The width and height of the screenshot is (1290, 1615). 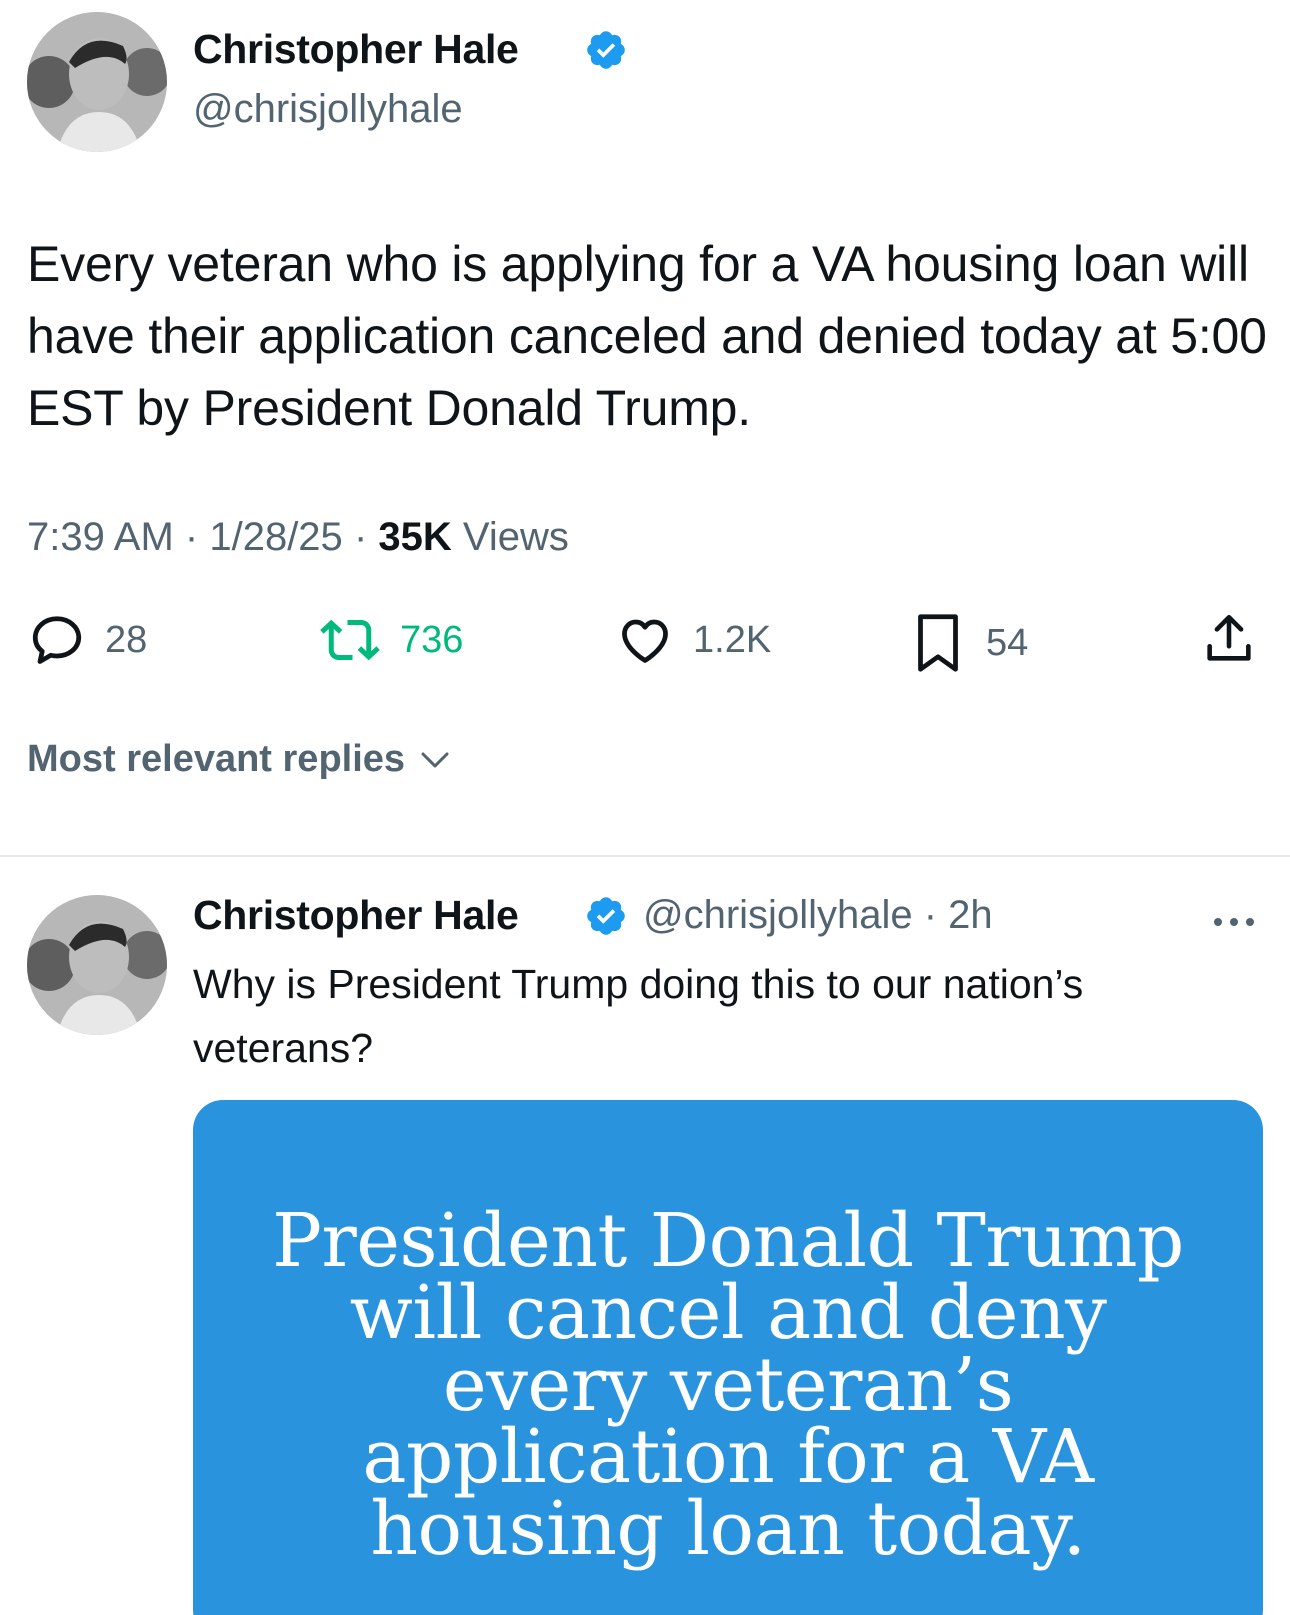 What do you see at coordinates (216, 759) in the screenshot?
I see `replies-sort-label: Most relevant replies` at bounding box center [216, 759].